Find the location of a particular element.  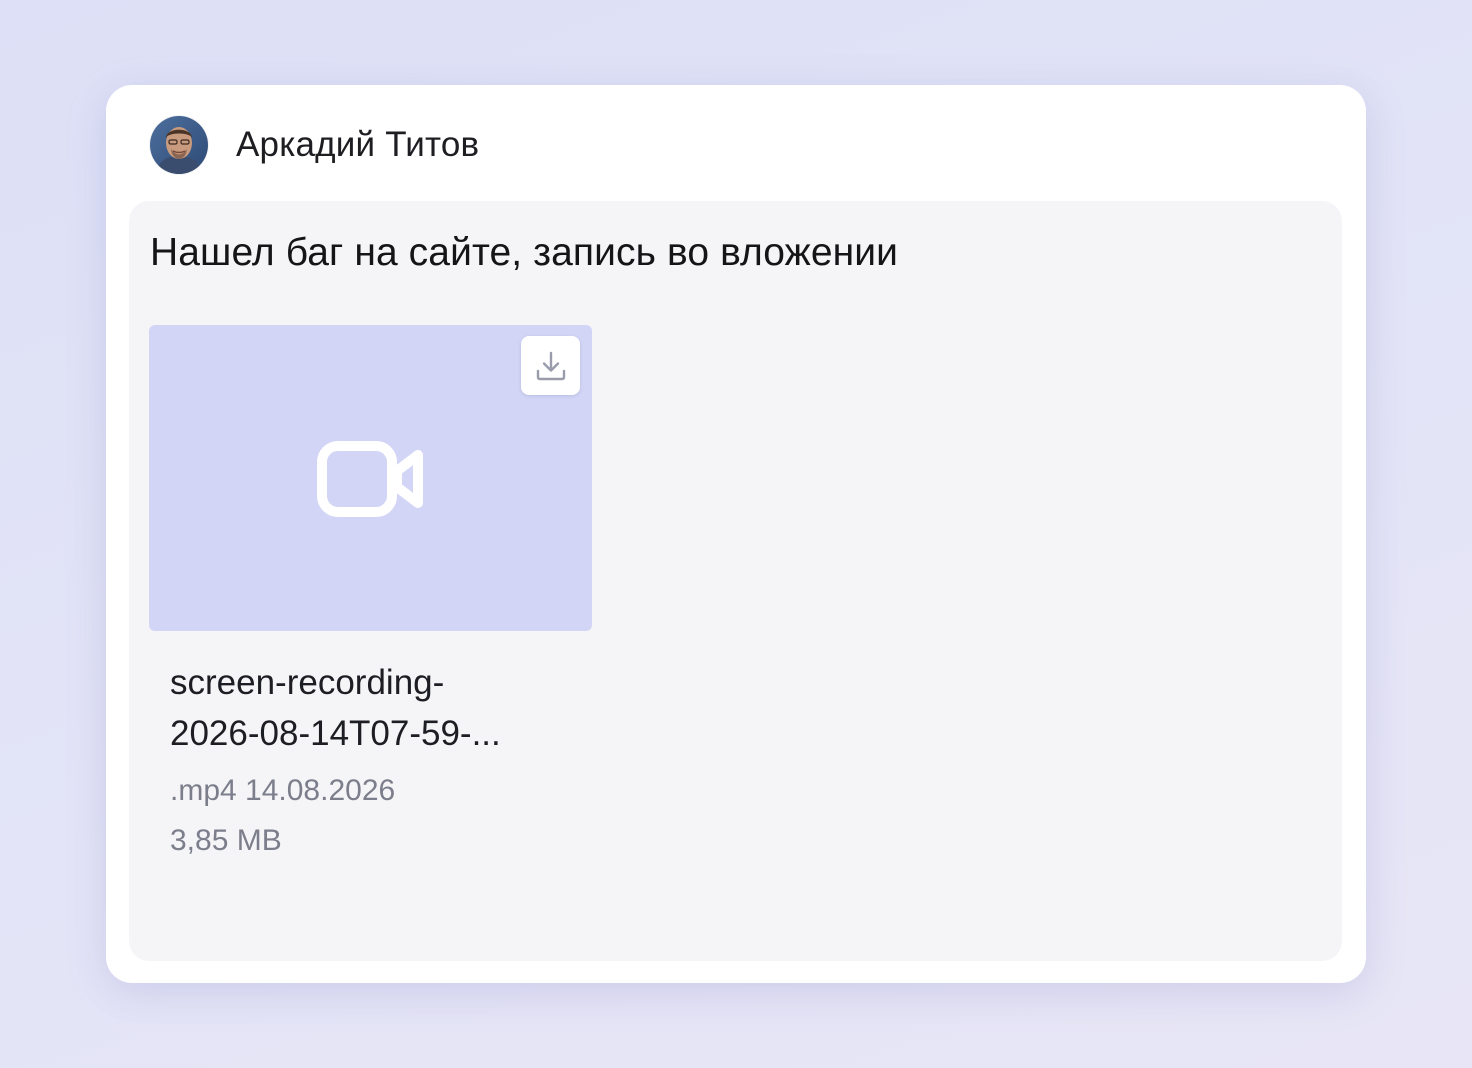

video-camera-icon is located at coordinates (370, 479).